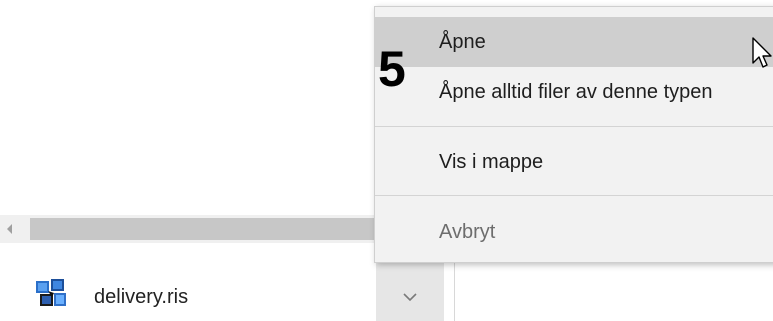 The image size is (773, 321). Describe the element at coordinates (392, 69) in the screenshot. I see `step-number-badge: 5` at that location.